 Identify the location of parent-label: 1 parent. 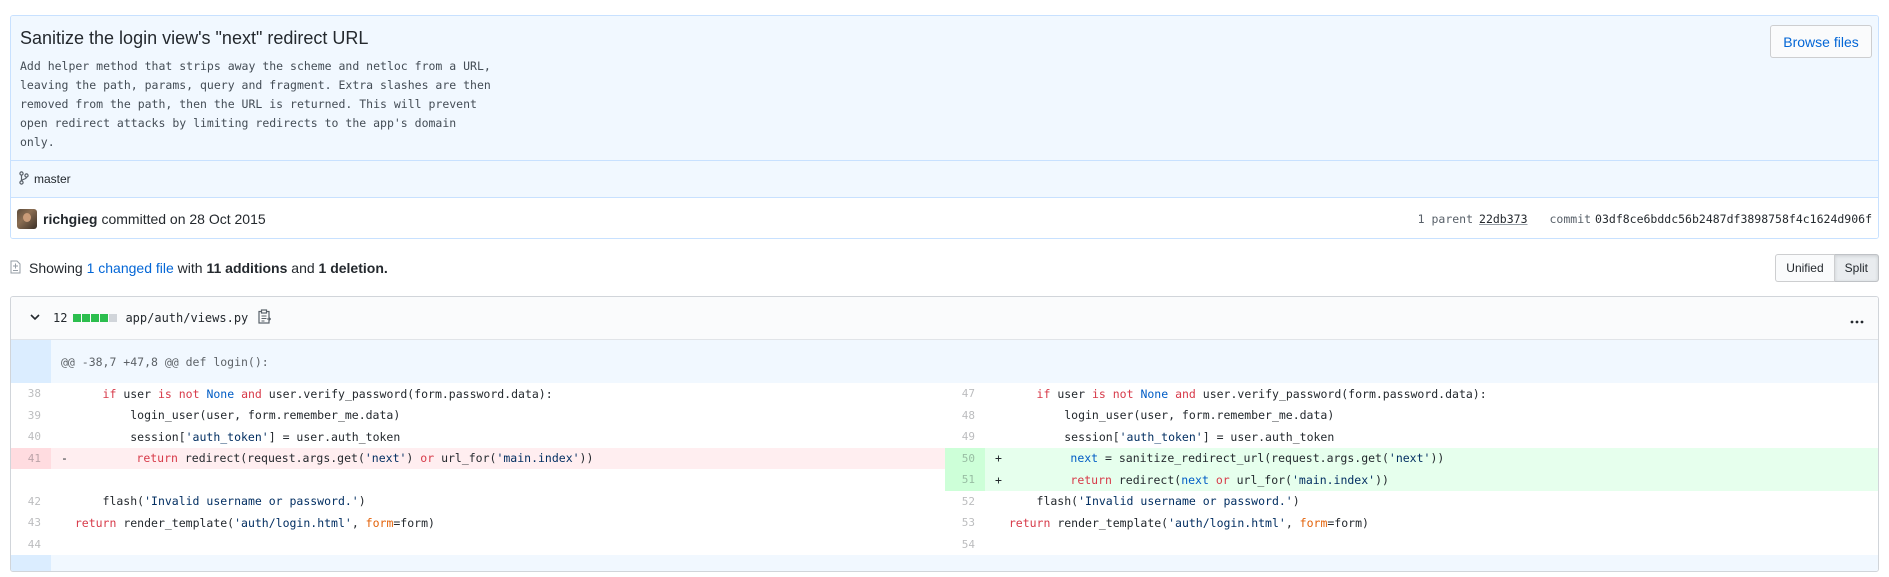
(1445, 219).